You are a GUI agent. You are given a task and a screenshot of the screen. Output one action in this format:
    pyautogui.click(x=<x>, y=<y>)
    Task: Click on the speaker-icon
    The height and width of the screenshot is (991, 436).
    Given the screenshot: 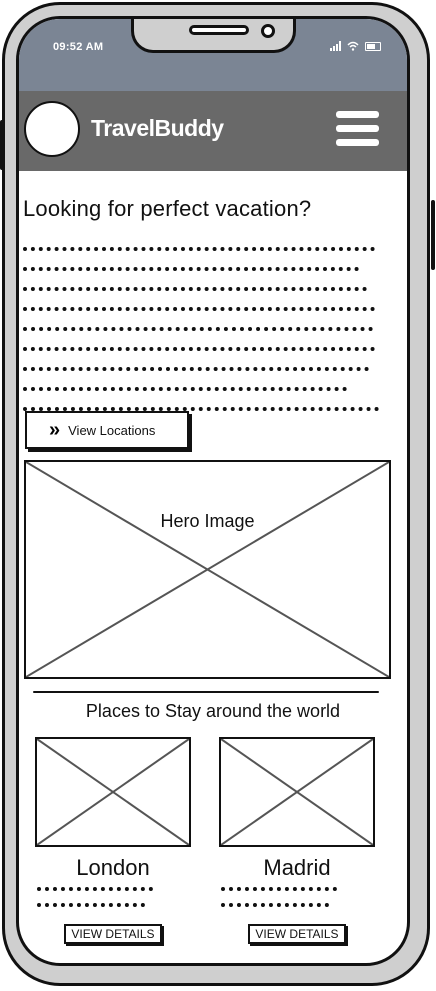 What is the action you would take?
    pyautogui.click(x=219, y=30)
    